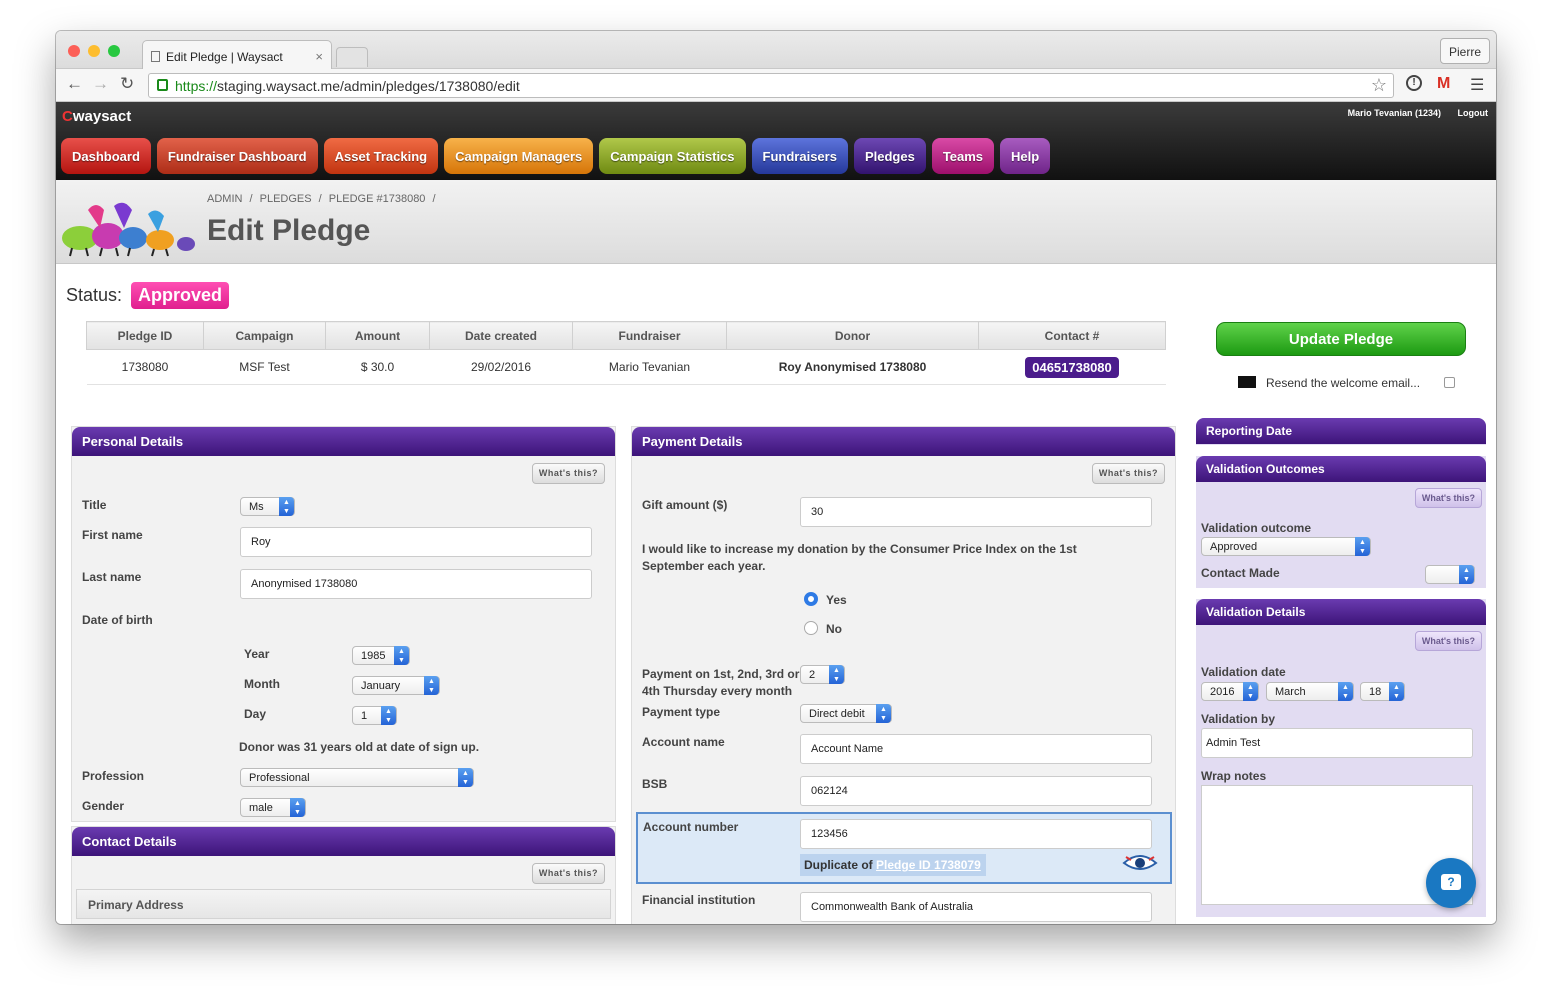  What do you see at coordinates (976, 791) in the screenshot?
I see `bsb-input: 062124` at bounding box center [976, 791].